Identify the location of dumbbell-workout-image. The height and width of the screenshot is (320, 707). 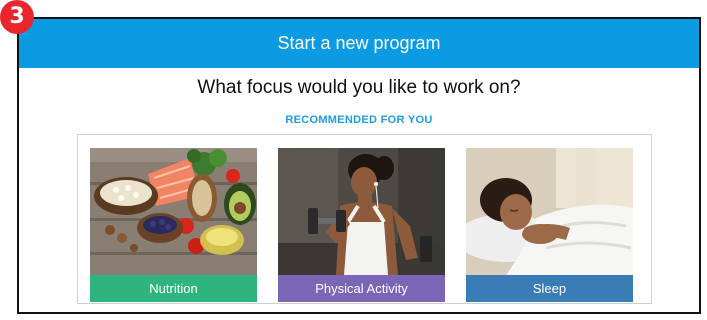
(361, 211).